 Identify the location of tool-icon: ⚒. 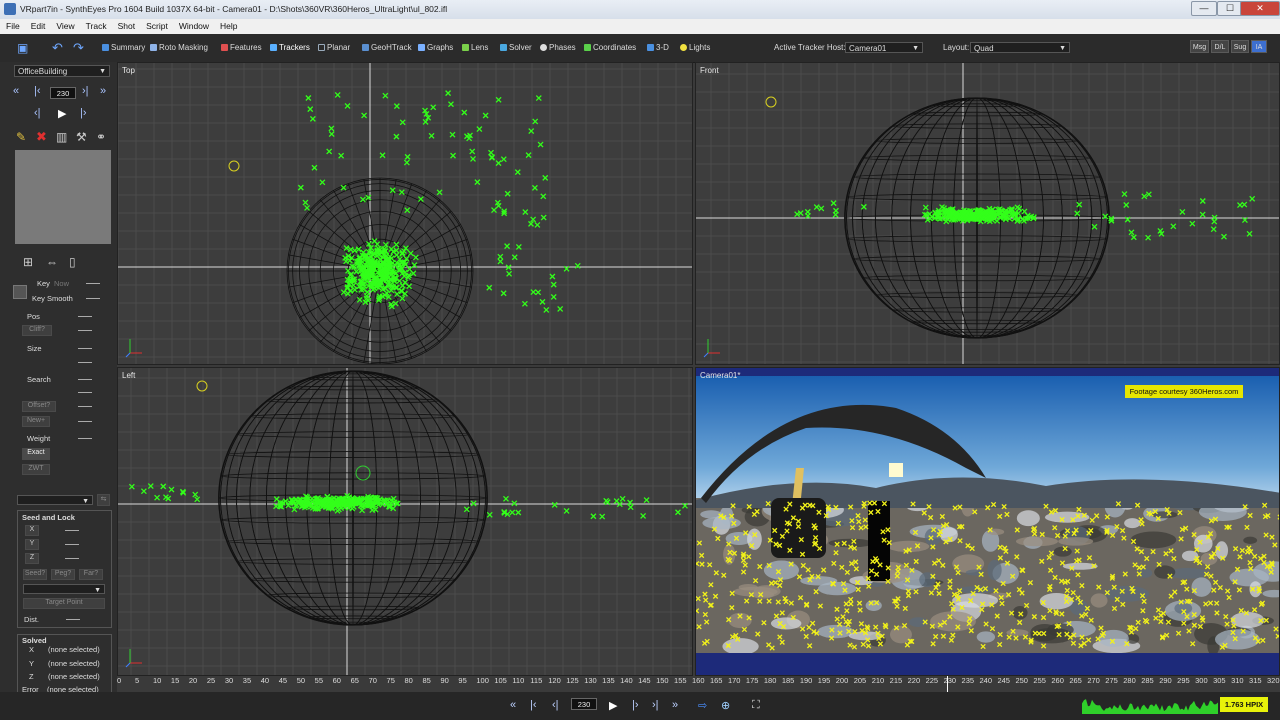
(81, 137).